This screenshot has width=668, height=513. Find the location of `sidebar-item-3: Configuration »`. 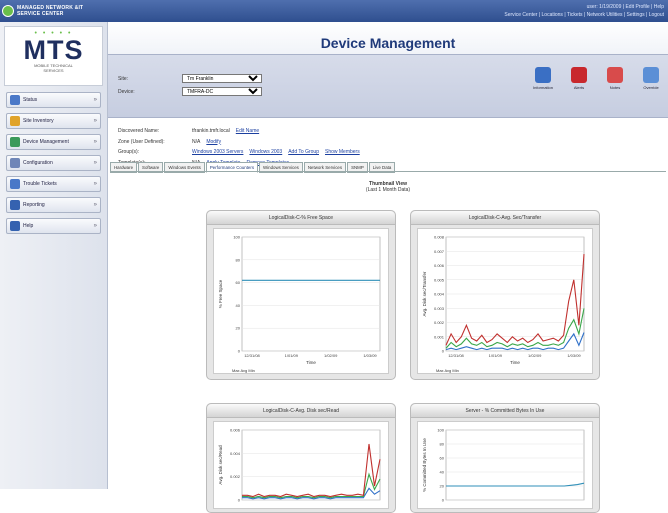

sidebar-item-3: Configuration » is located at coordinates (53, 163).